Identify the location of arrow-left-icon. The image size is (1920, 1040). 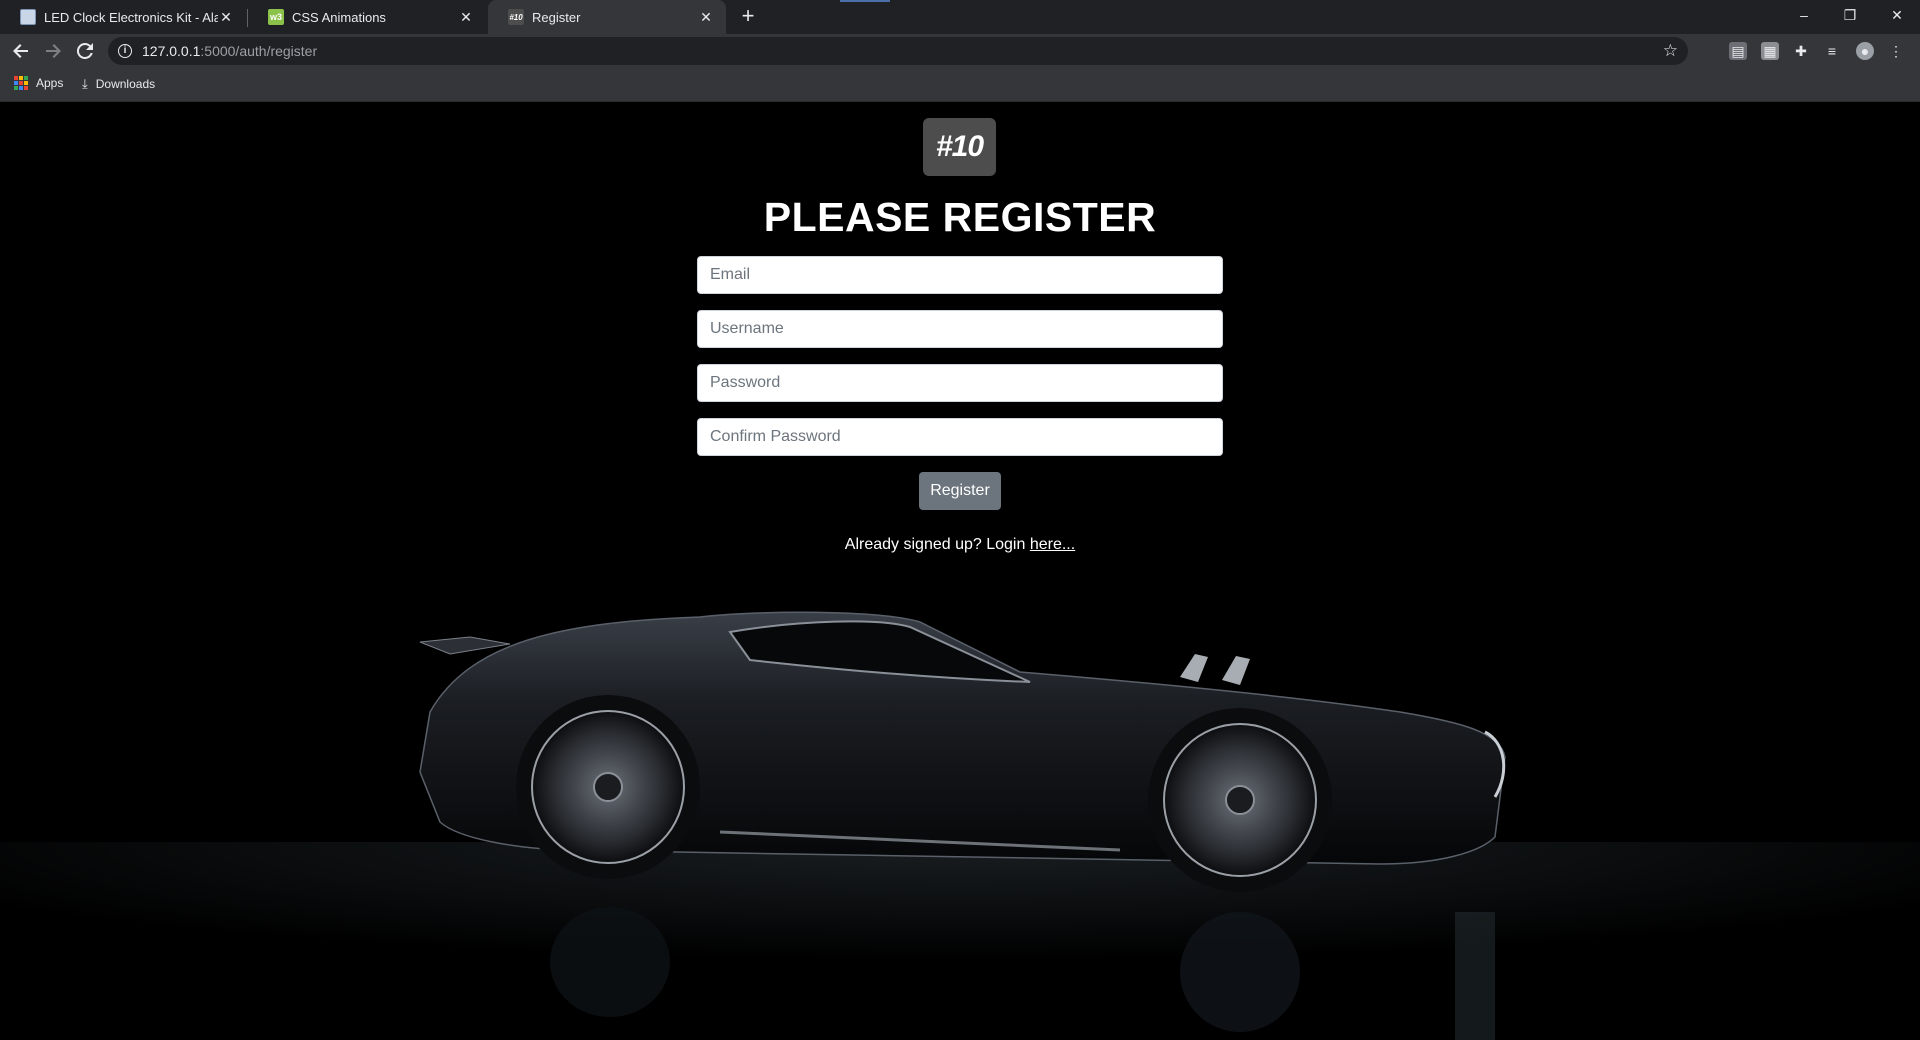
(20, 51).